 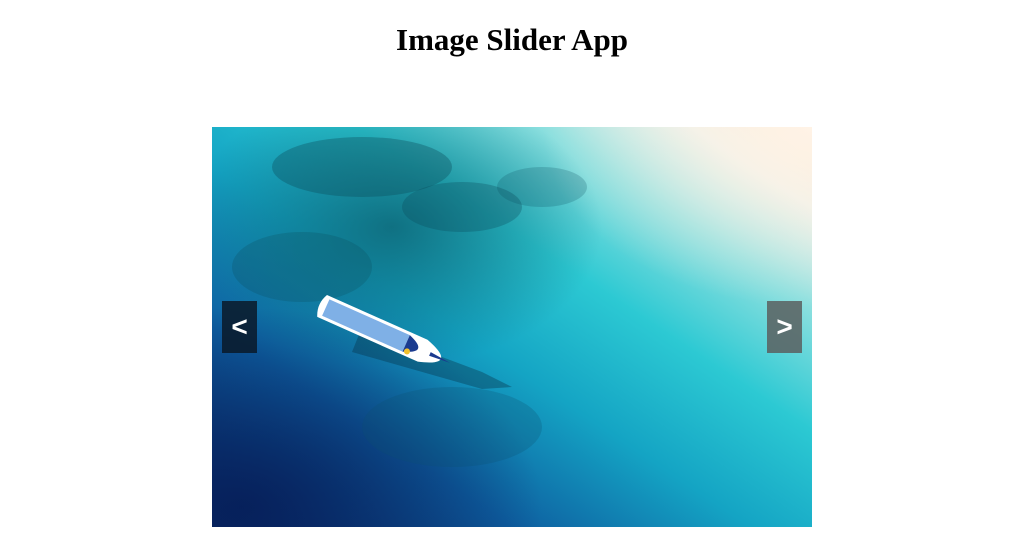 I want to click on prev-slide-button: <, so click(x=239, y=327).